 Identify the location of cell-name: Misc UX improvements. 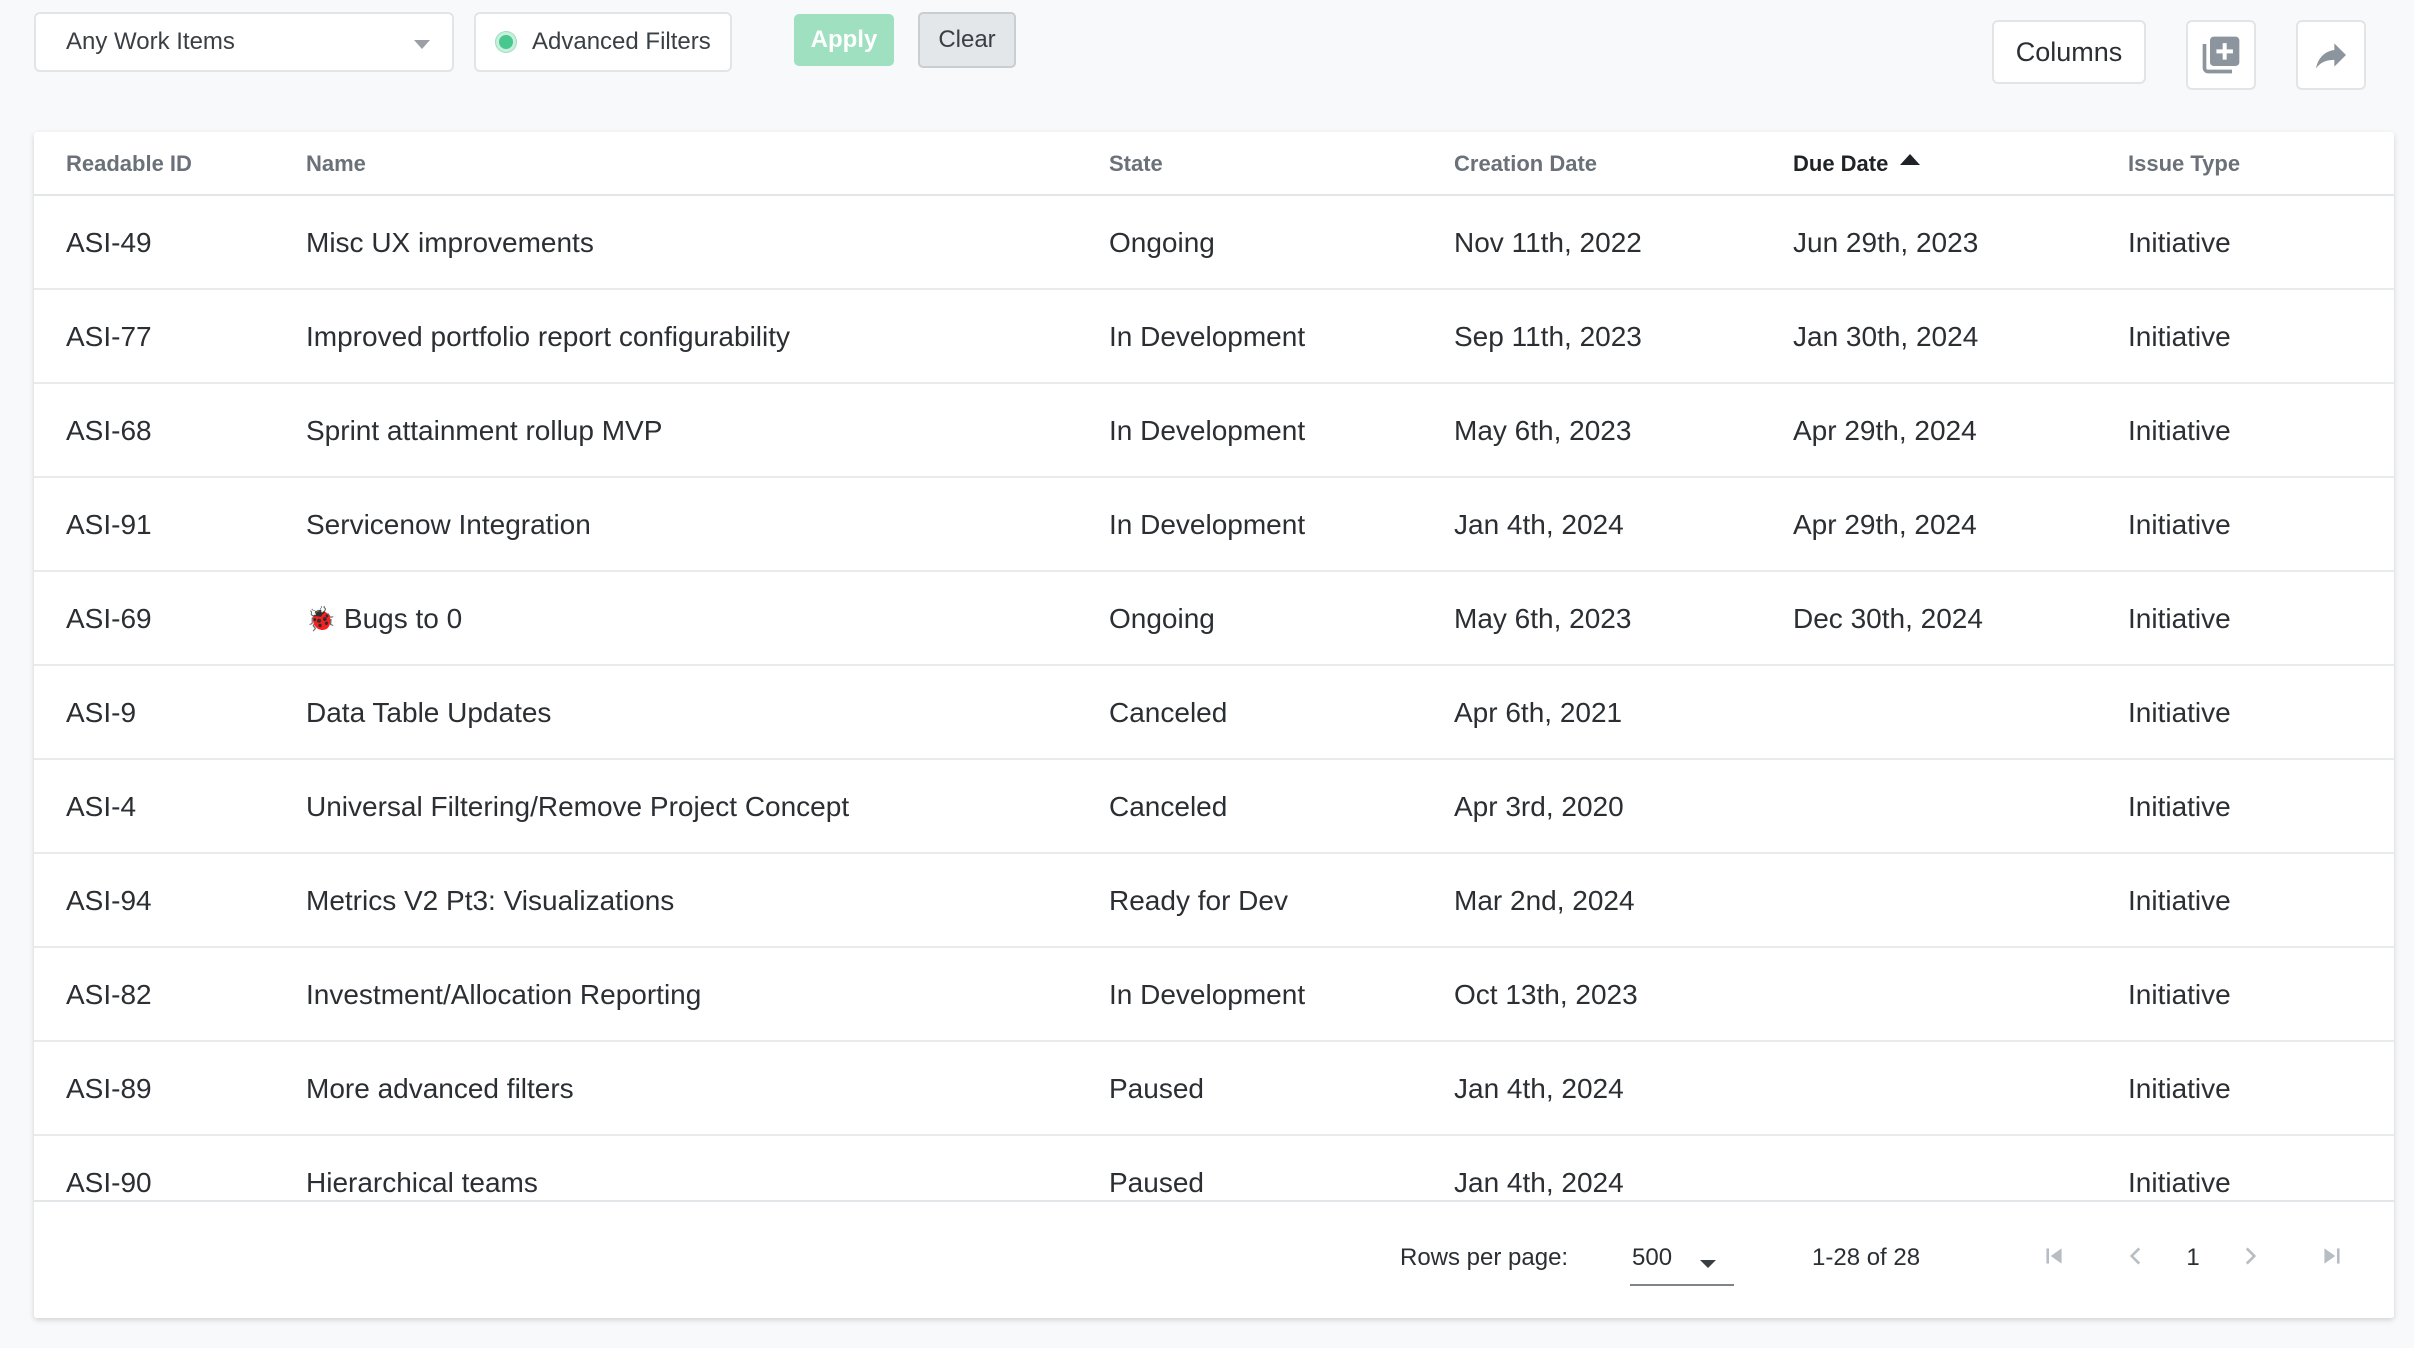
(450, 243).